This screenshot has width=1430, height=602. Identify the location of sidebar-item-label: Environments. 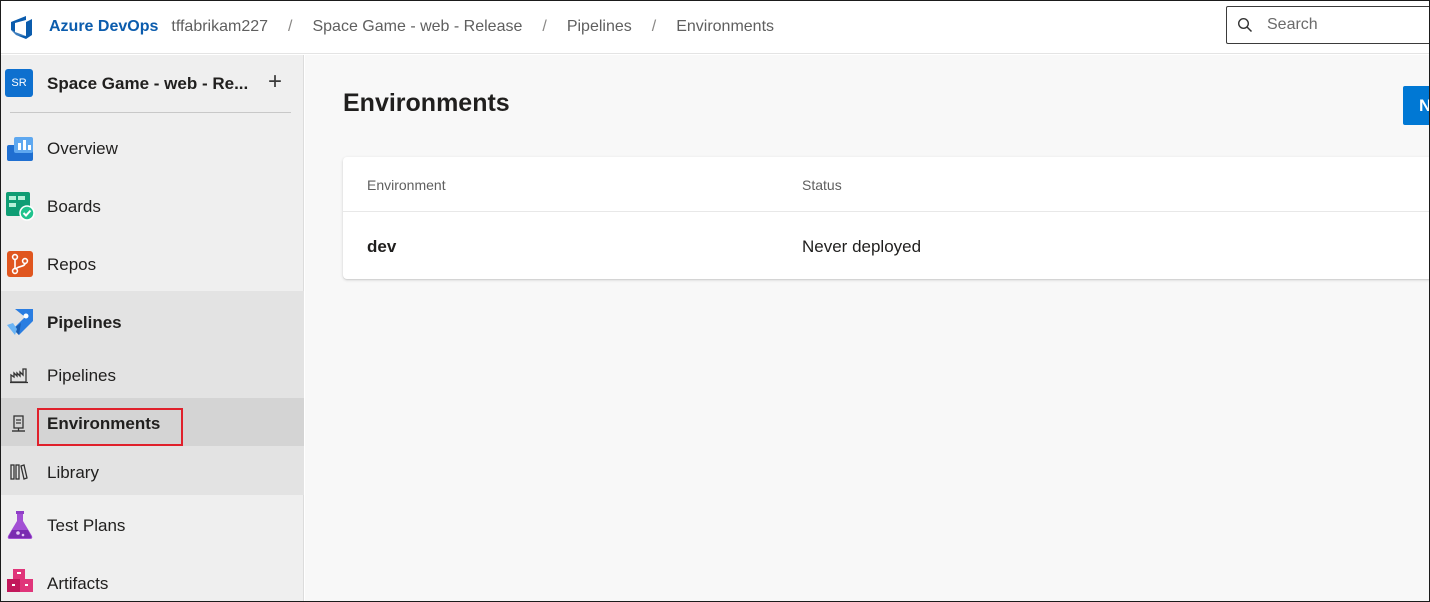
(104, 423).